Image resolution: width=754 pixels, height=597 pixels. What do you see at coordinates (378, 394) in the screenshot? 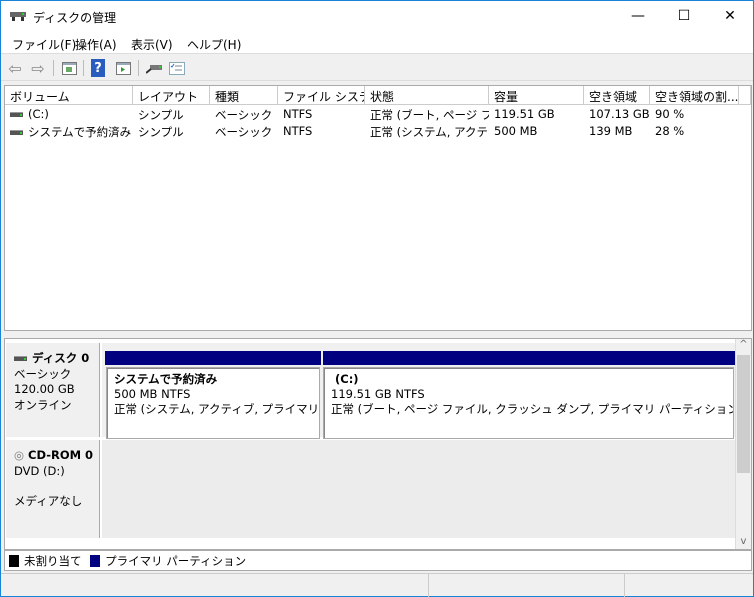
I see `partition-size: 119.51 GB NTFS` at bounding box center [378, 394].